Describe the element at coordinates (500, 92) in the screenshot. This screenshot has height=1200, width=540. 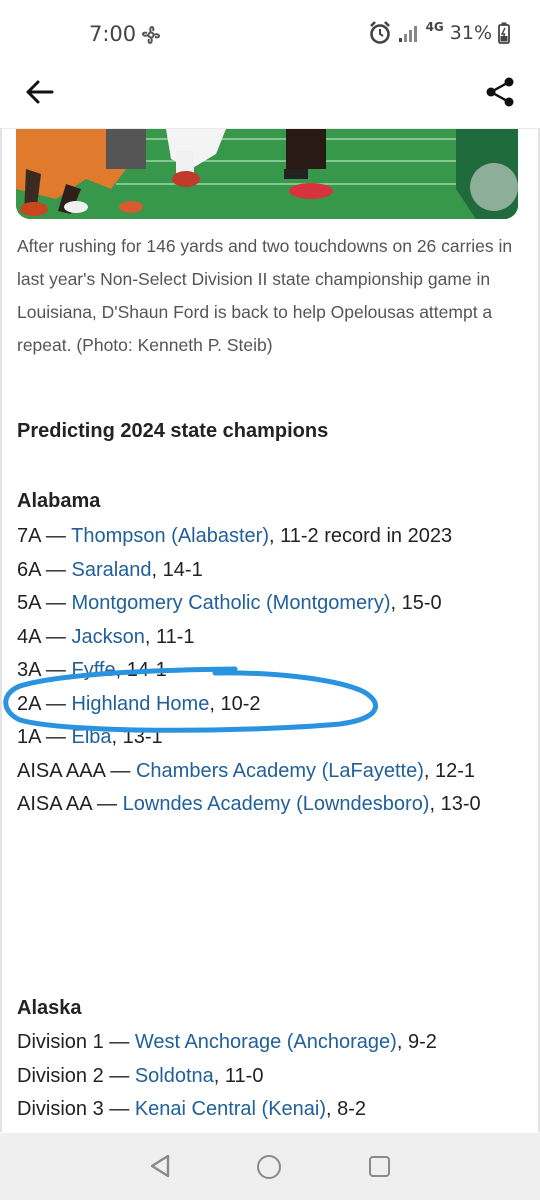
I see `share-icon` at that location.